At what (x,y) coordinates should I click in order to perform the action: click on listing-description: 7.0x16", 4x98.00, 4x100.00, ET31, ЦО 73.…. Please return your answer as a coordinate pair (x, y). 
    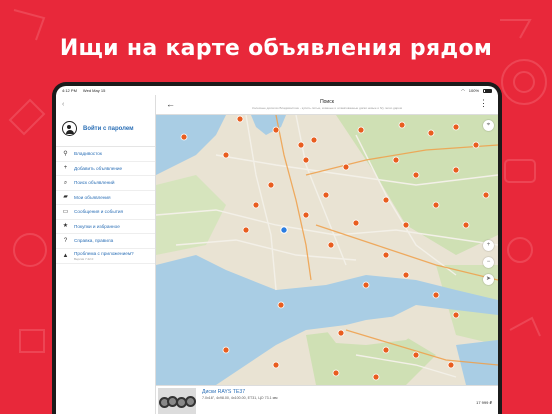
    Looking at the image, I should click on (240, 398).